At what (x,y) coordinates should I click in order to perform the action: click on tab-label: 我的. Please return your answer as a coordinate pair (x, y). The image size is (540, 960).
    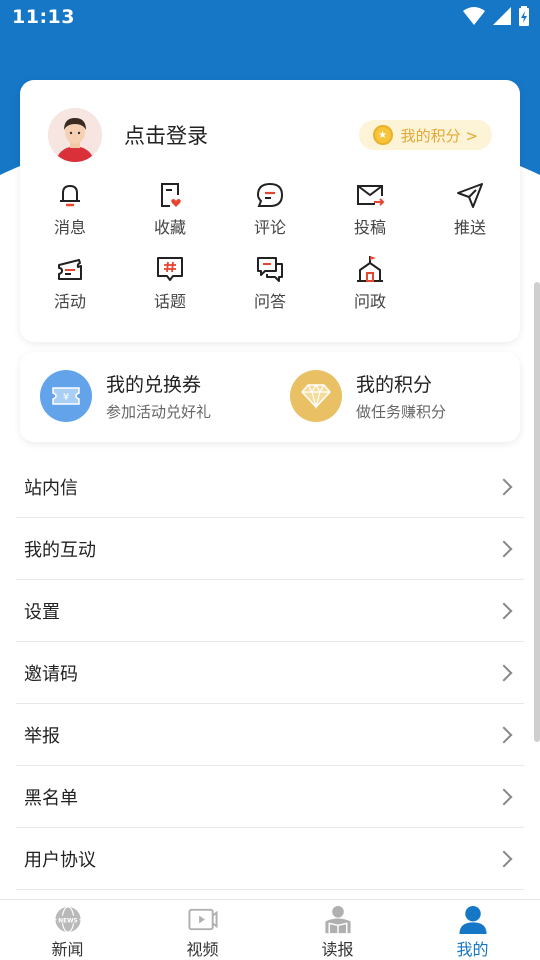
    Looking at the image, I should click on (472, 949).